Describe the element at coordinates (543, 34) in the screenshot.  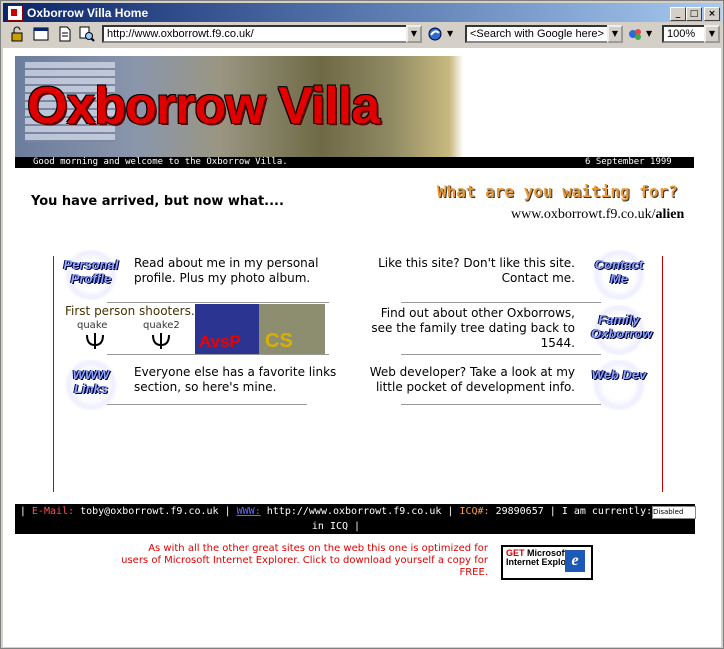
I see `google-search-input: <Search with Google here>` at that location.